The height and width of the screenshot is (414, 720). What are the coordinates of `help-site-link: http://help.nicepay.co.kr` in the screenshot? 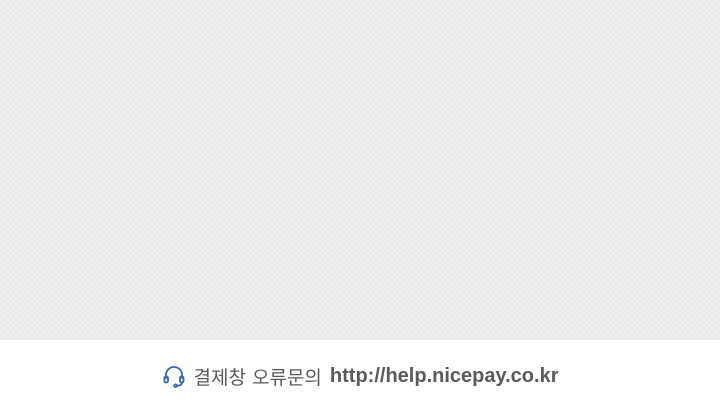 It's located at (444, 376).